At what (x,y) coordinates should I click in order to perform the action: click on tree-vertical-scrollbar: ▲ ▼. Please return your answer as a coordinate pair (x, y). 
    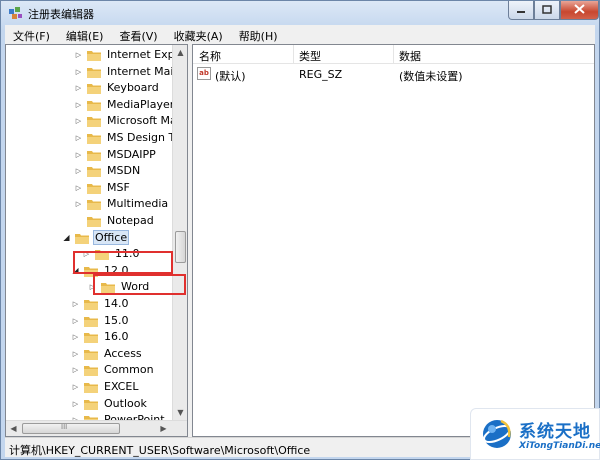
    Looking at the image, I should click on (179, 232).